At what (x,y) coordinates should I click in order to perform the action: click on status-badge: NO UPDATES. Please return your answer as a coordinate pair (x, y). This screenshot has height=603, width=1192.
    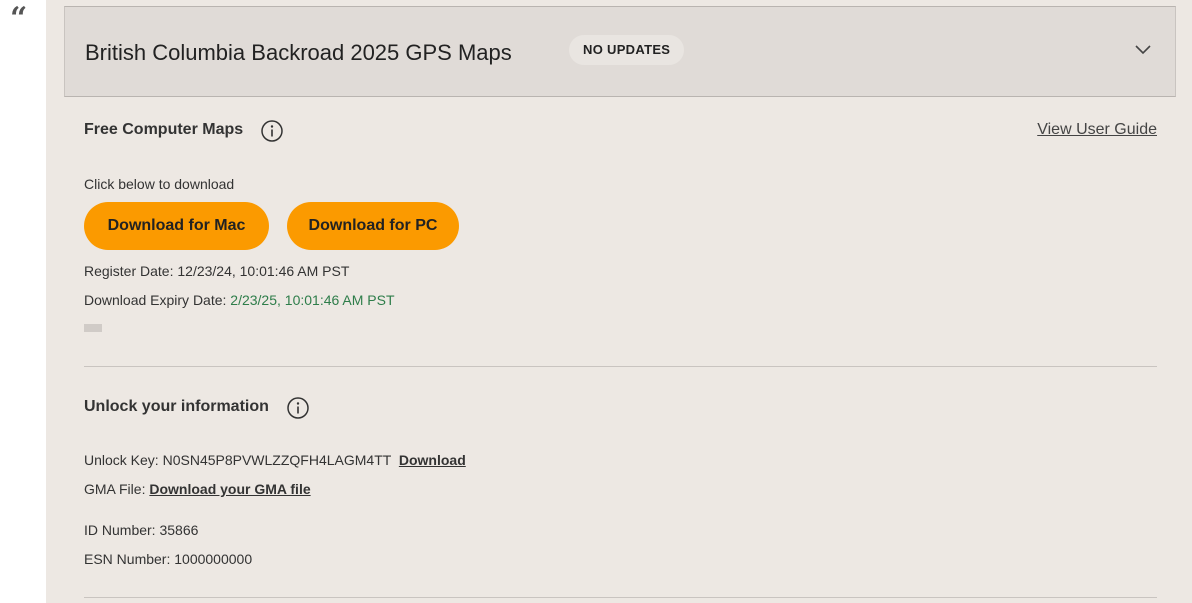
    Looking at the image, I should click on (627, 50).